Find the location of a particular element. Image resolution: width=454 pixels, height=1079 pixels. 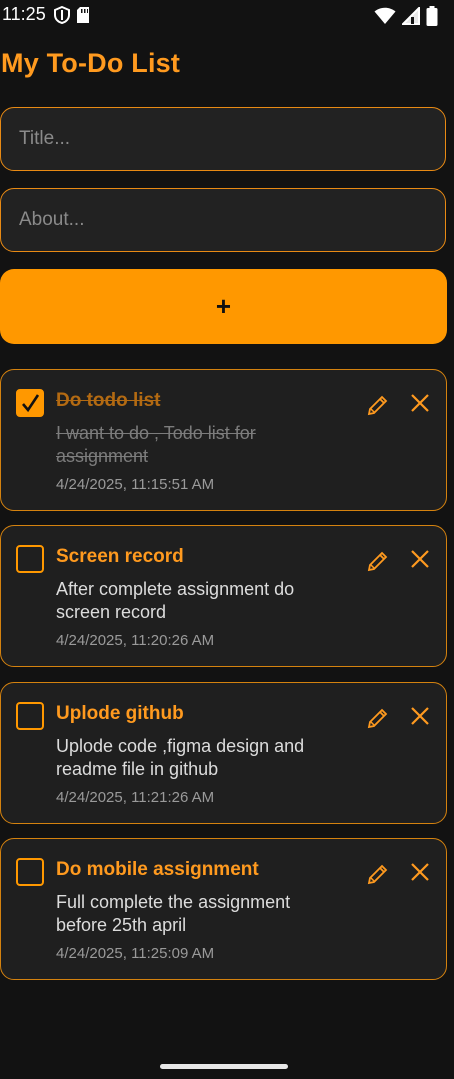

task-date: 4/24/2025, 11:20:26 AM is located at coordinates (135, 640).